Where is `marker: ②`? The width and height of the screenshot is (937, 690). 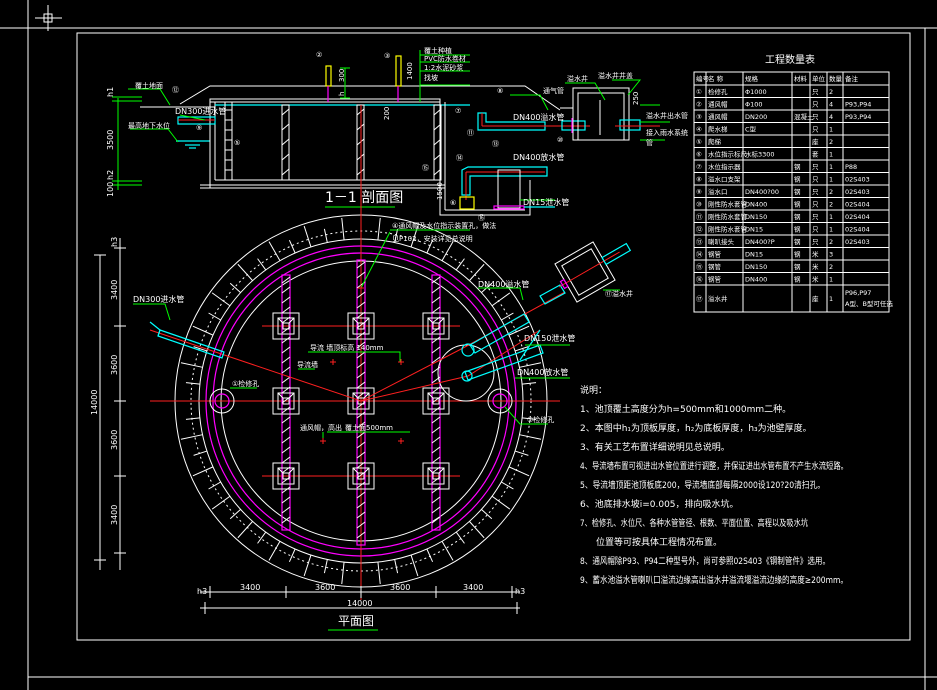 marker: ② is located at coordinates (319, 55).